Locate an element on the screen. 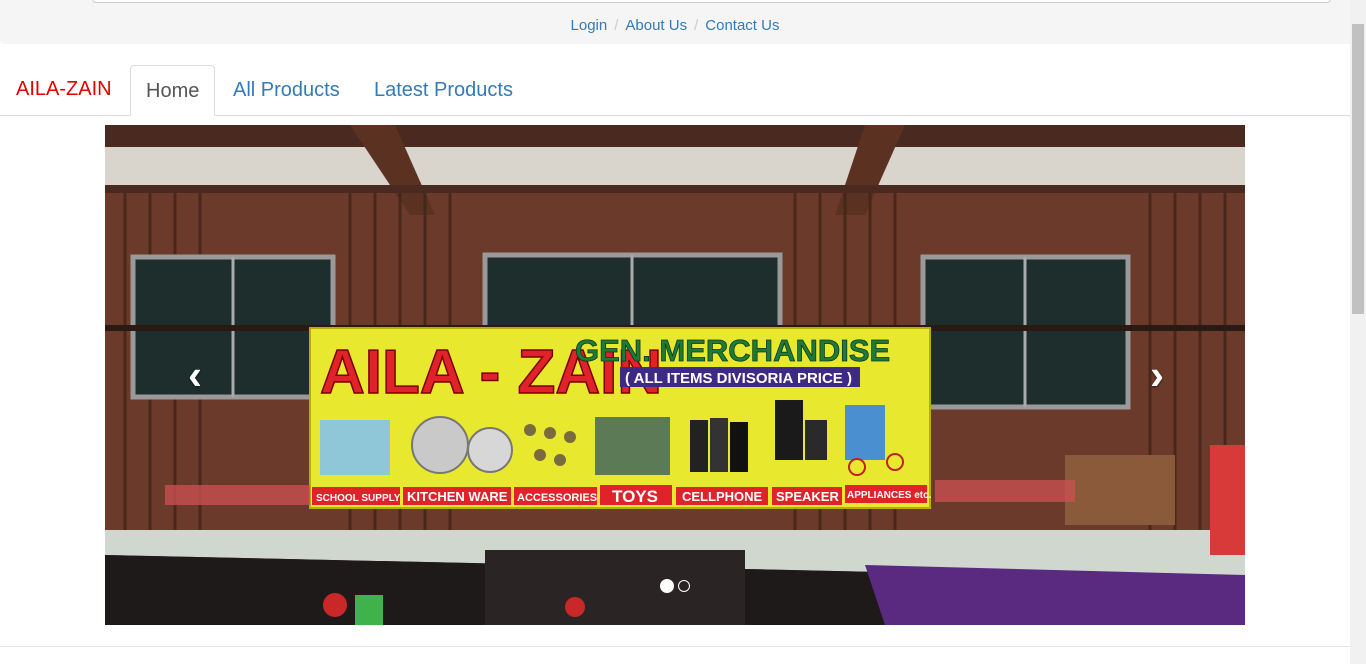  category-label: ACCESSORIES is located at coordinates (557, 498).